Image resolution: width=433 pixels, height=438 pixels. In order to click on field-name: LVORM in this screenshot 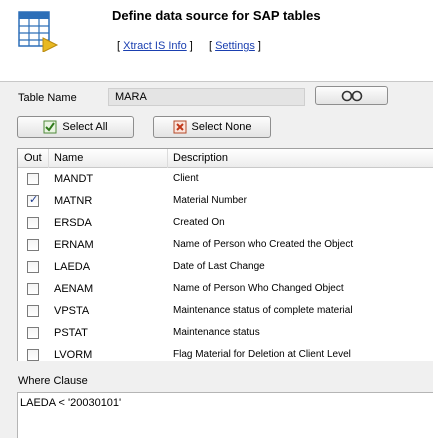, I will do `click(73, 355)`.